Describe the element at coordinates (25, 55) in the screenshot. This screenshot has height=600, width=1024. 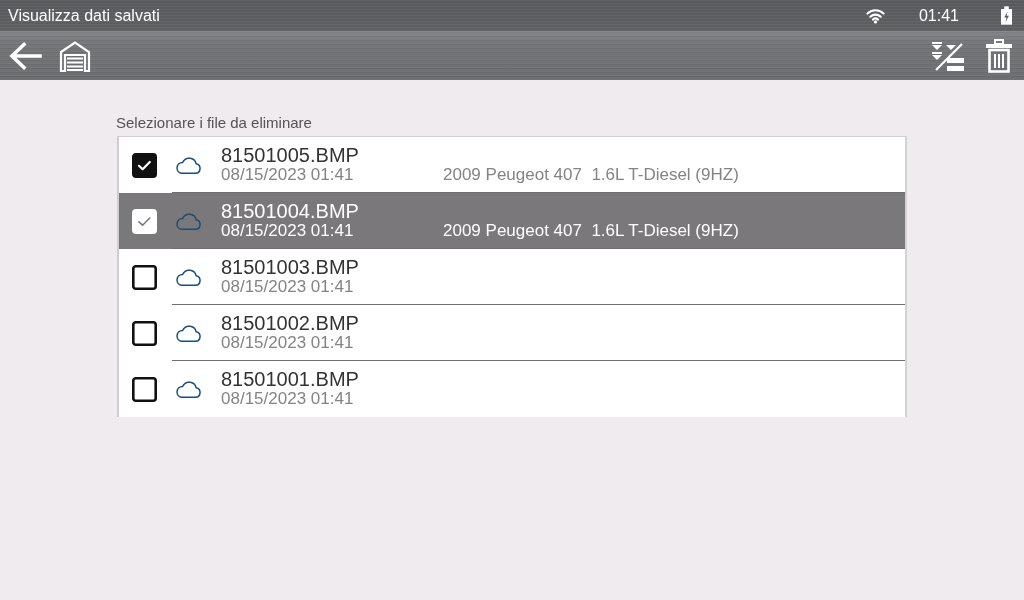
I see `back-arrow-icon` at that location.